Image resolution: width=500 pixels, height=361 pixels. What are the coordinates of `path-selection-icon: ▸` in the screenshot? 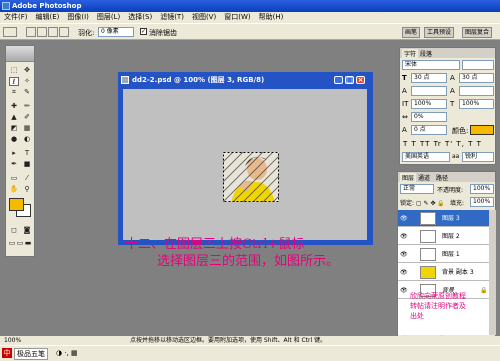 It's located at (14, 153).